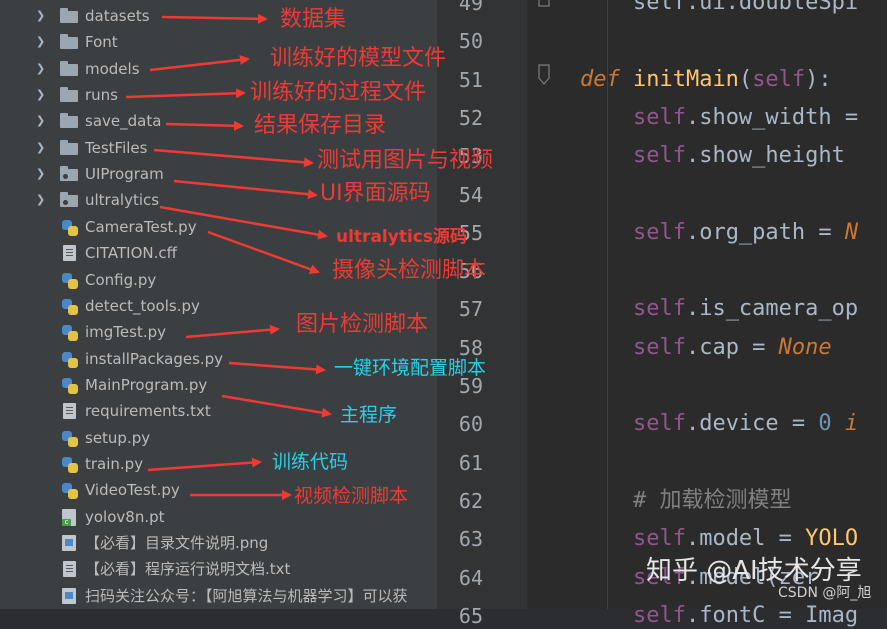 The height and width of the screenshot is (629, 887). Describe the element at coordinates (460, 578) in the screenshot. I see `line-number: 64` at that location.